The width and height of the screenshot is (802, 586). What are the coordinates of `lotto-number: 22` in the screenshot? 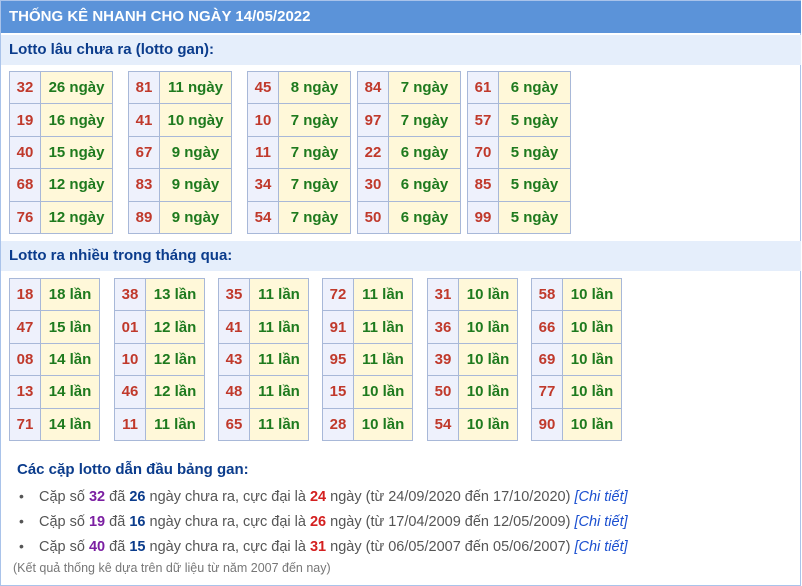 It's located at (373, 153).